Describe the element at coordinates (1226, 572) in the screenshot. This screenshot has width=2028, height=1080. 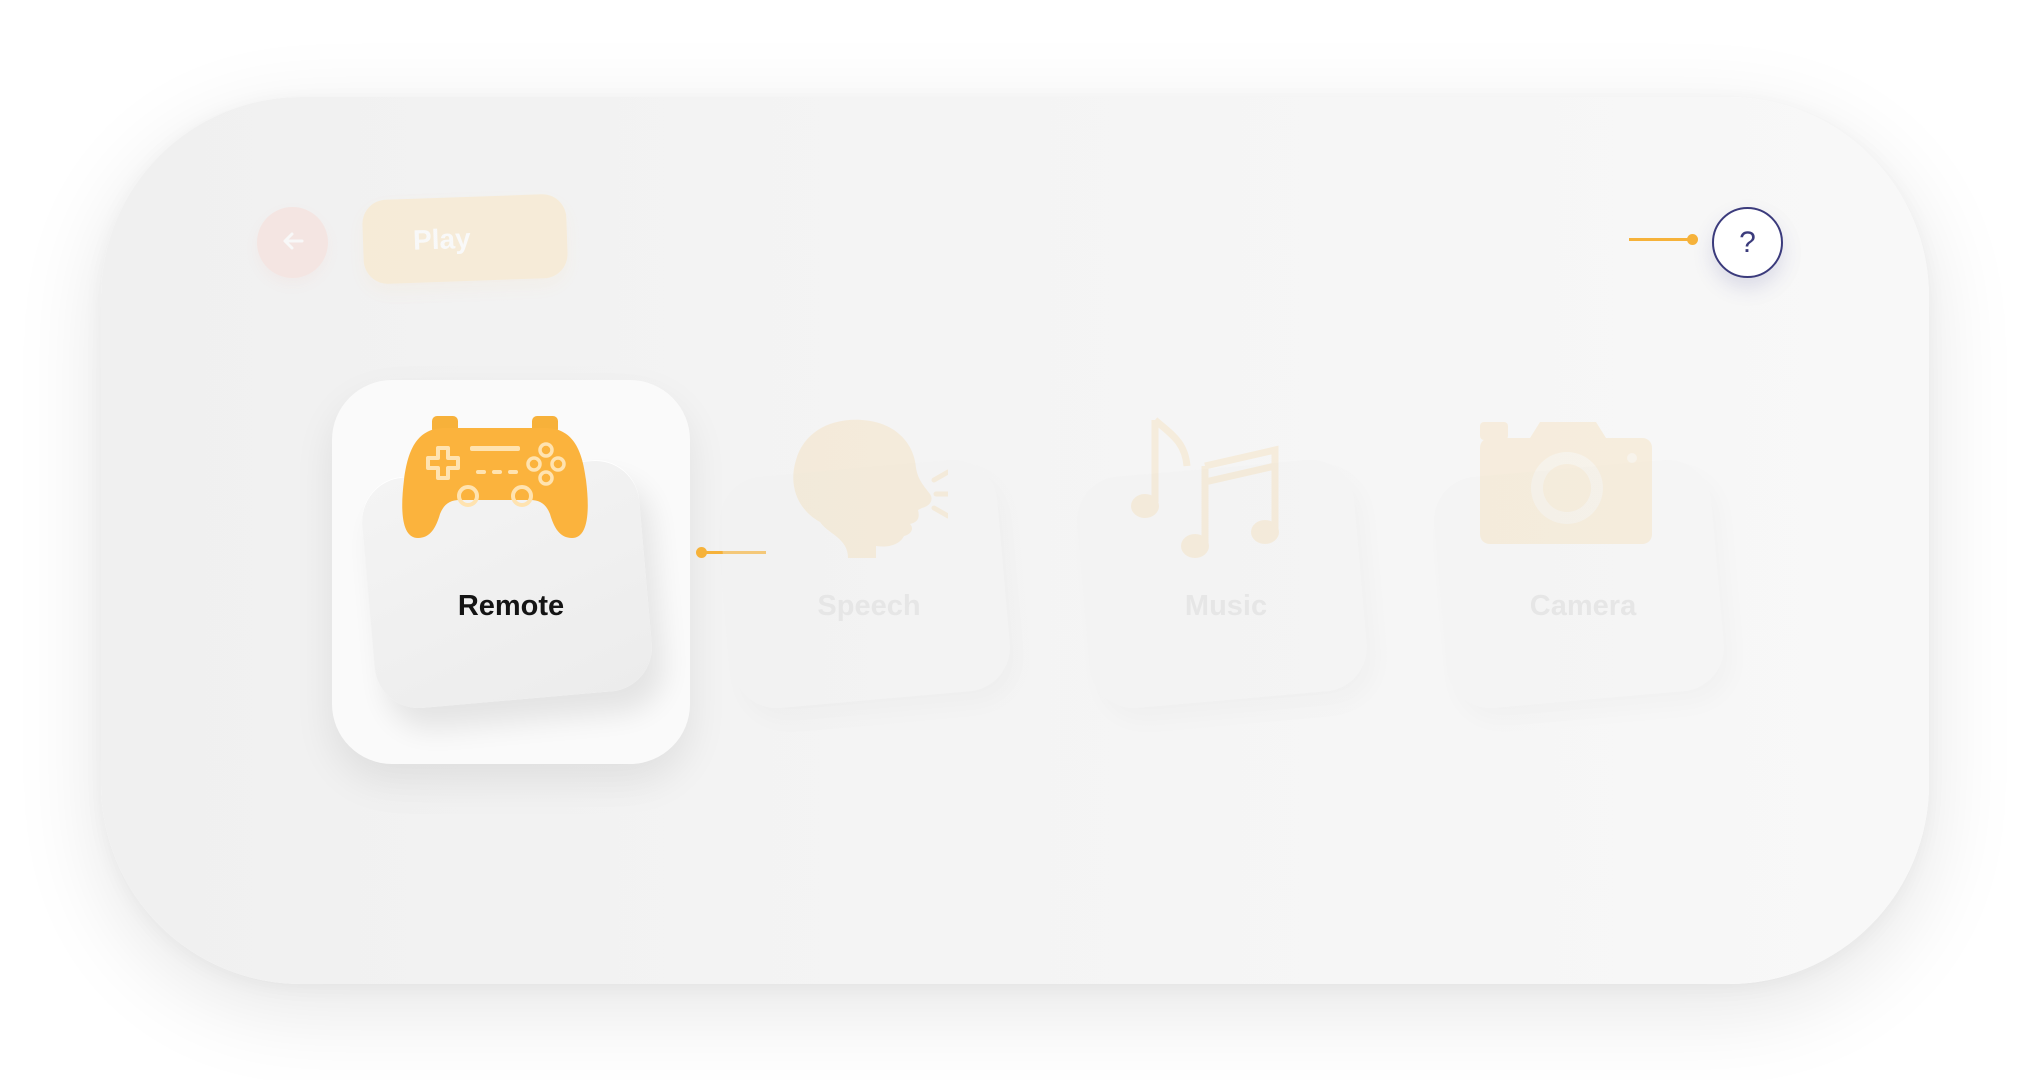
I see `app-tile-music: Music` at that location.